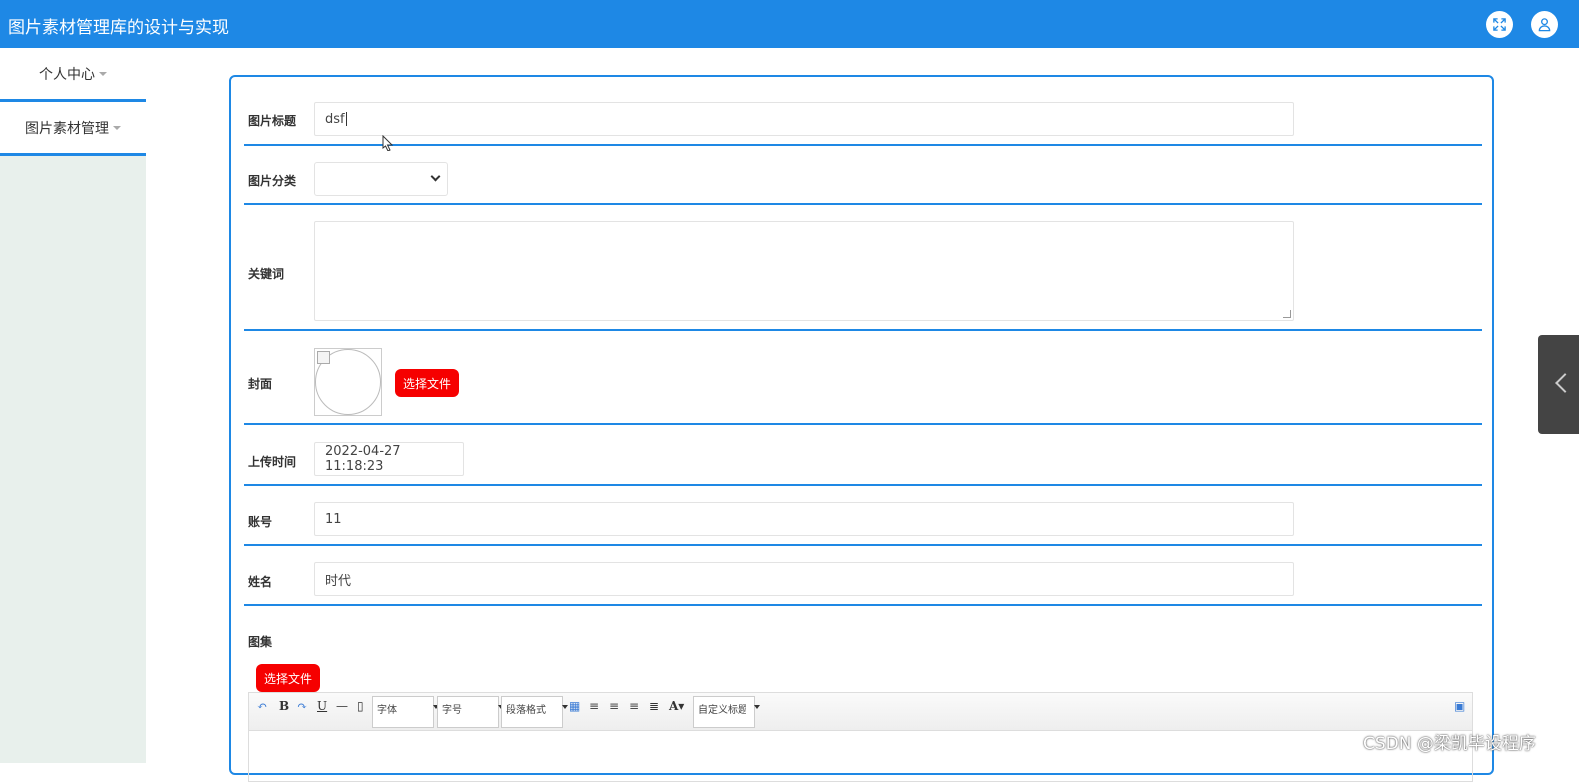  I want to click on font-family-combo: 字体, so click(405, 712).